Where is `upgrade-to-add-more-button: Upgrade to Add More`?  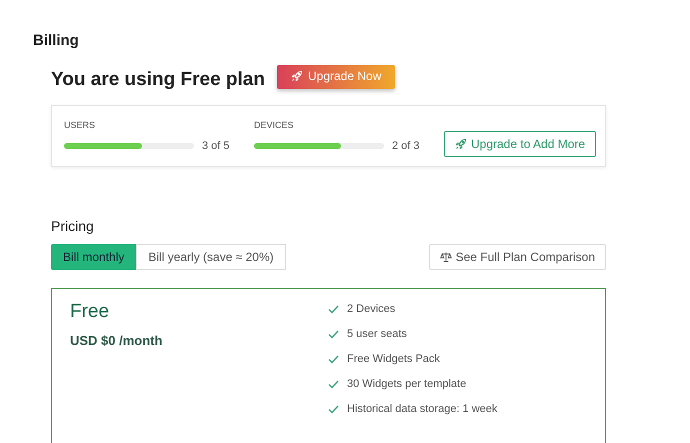
upgrade-to-add-more-button: Upgrade to Add More is located at coordinates (520, 144).